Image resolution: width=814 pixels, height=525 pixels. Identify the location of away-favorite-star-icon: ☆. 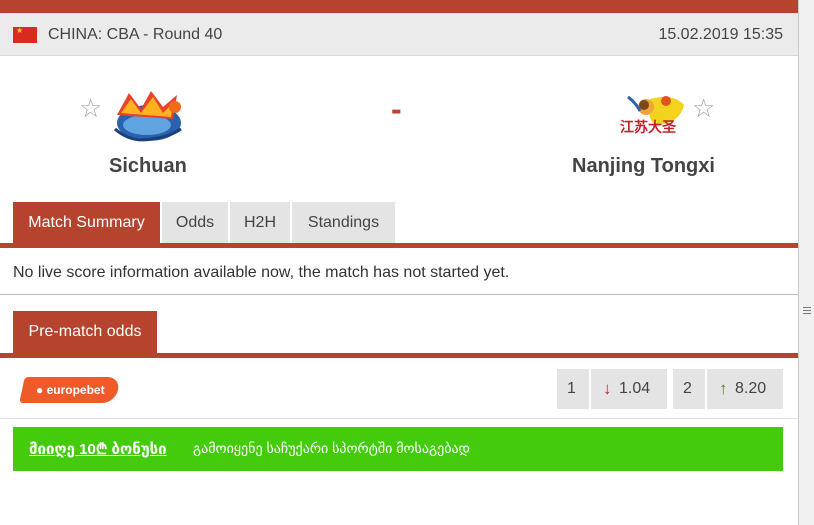
(703, 108).